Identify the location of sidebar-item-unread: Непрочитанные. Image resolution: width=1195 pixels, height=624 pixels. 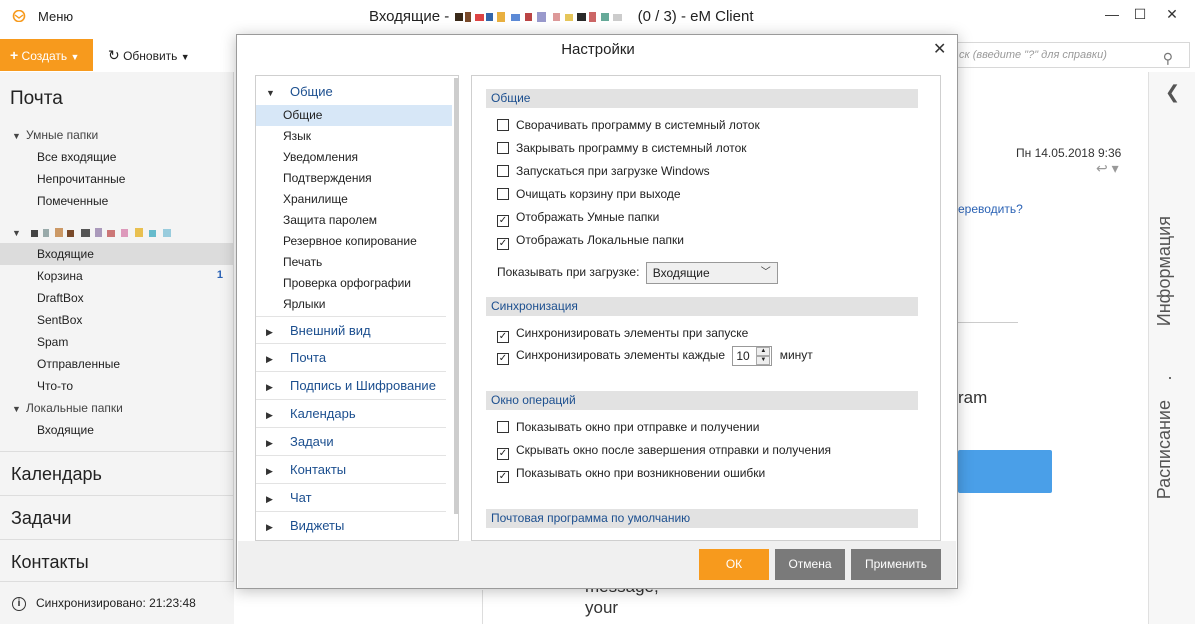
(81, 179).